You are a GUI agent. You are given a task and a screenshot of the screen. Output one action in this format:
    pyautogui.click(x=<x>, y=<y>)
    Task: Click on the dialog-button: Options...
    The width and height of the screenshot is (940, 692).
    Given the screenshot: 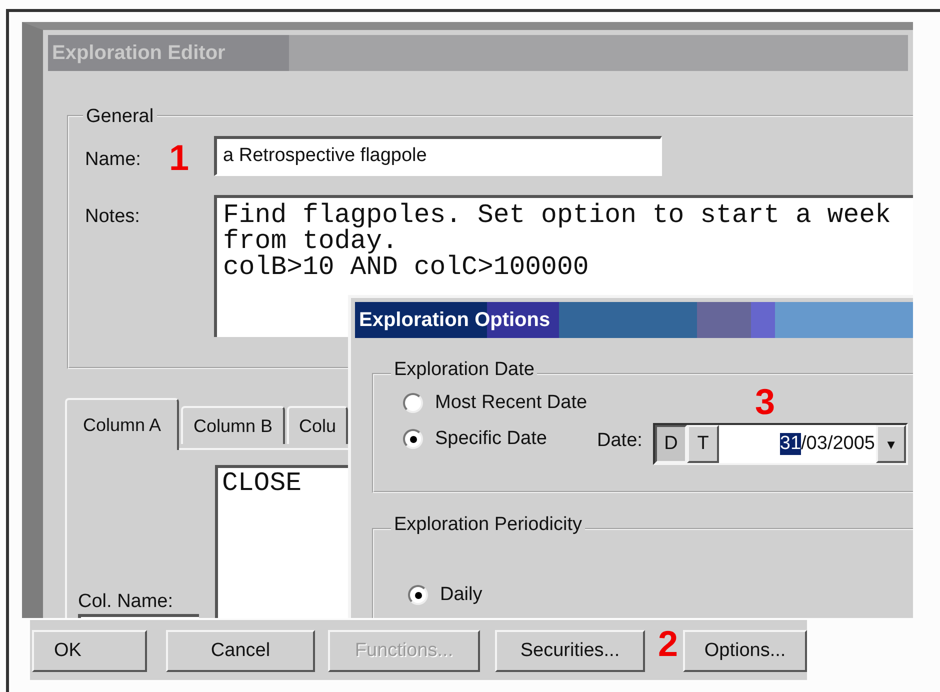 What is the action you would take?
    pyautogui.click(x=745, y=651)
    